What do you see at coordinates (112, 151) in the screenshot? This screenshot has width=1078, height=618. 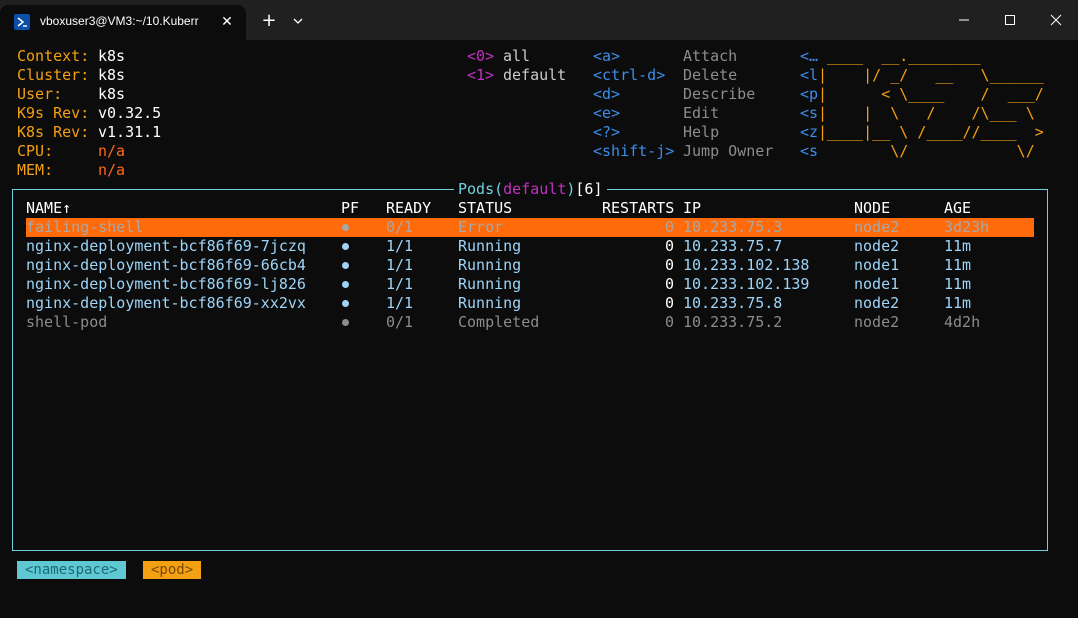 I see `cpu-value: n/a` at bounding box center [112, 151].